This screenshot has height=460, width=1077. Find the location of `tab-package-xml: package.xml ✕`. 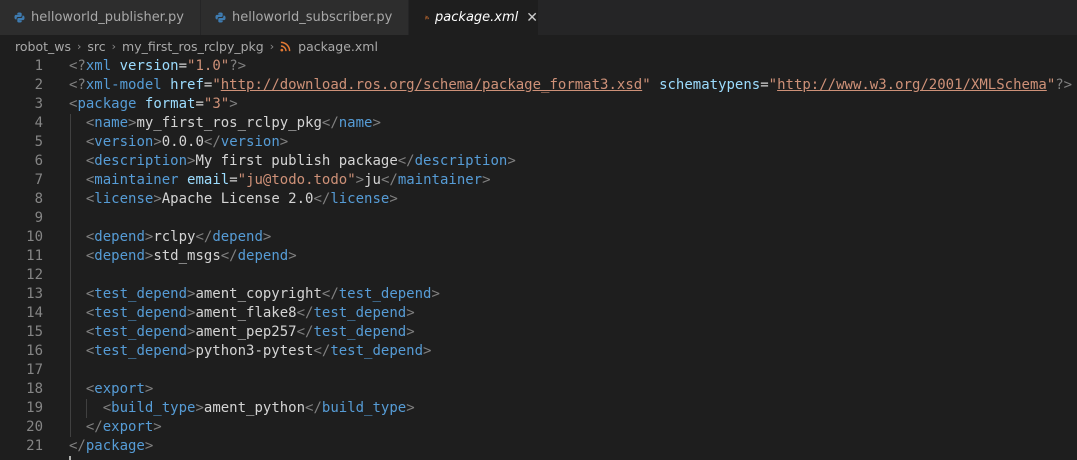

tab-package-xml: package.xml ✕ is located at coordinates (474, 17).